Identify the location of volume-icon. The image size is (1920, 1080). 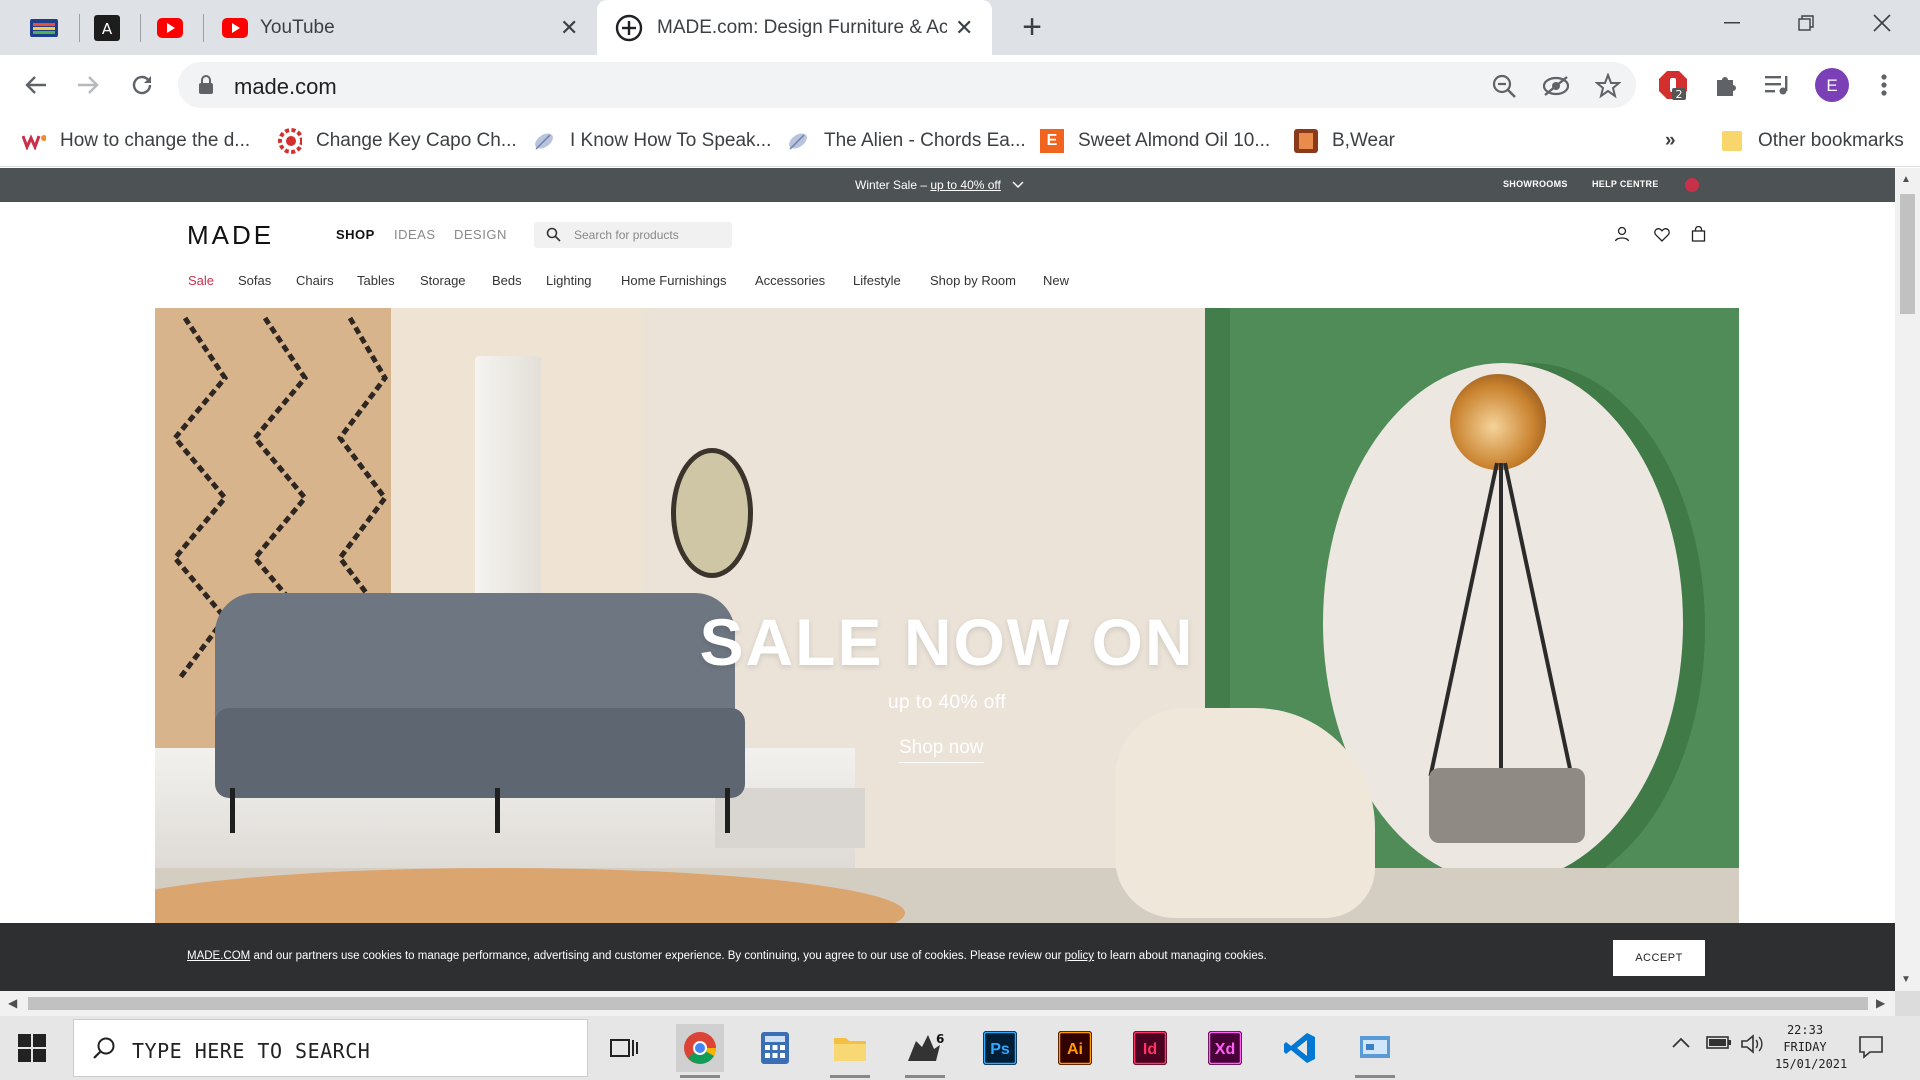
(1752, 1046).